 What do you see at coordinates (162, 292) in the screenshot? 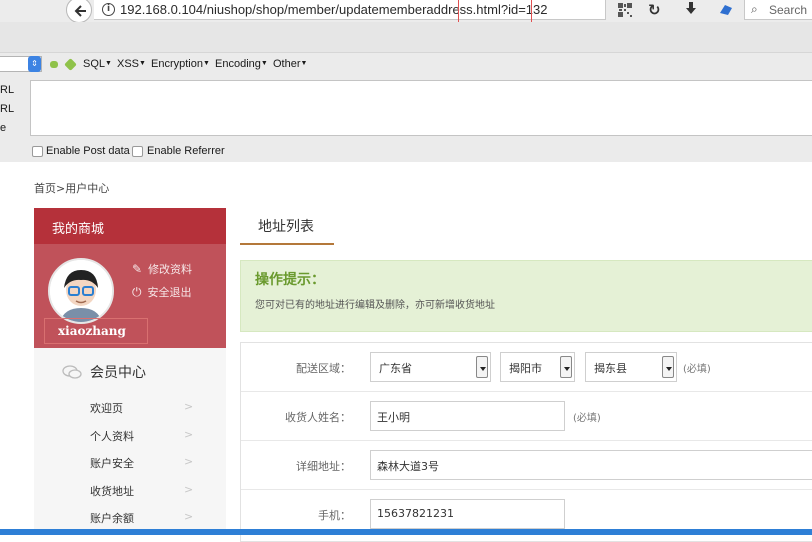
I see `logout-link: ⏻ 安全退出` at bounding box center [162, 292].